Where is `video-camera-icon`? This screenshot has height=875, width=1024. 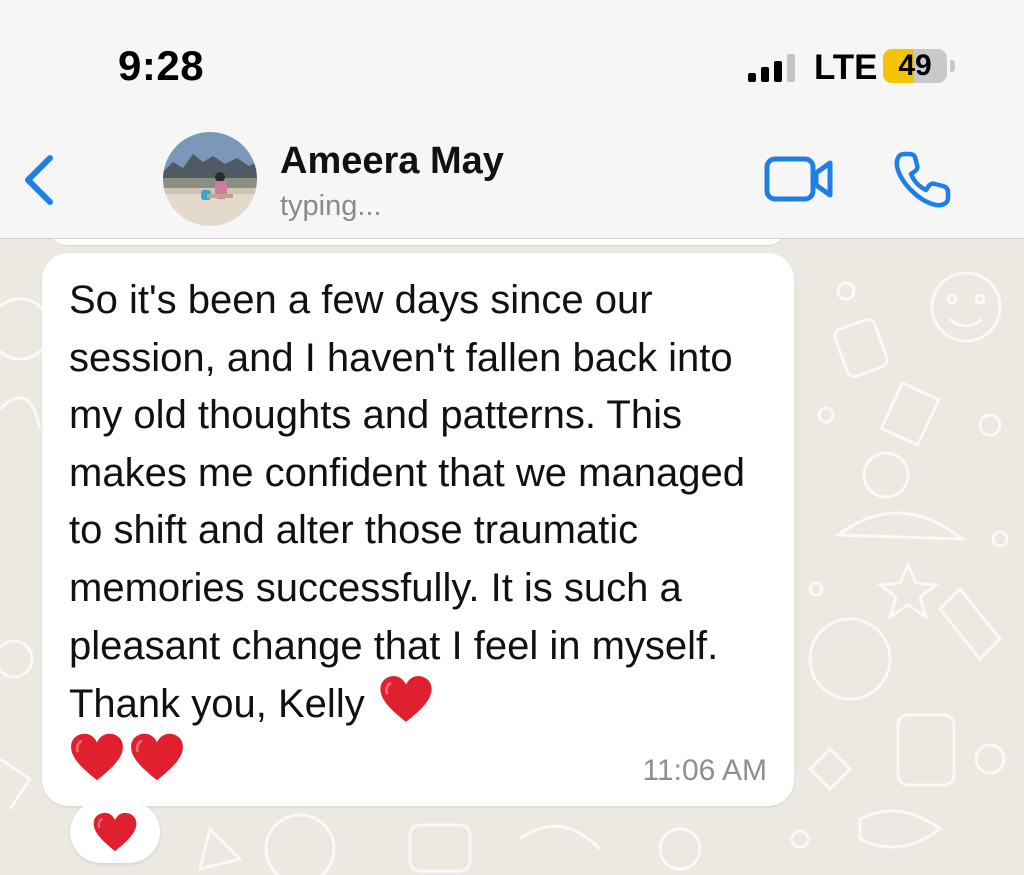
video-camera-icon is located at coordinates (798, 179).